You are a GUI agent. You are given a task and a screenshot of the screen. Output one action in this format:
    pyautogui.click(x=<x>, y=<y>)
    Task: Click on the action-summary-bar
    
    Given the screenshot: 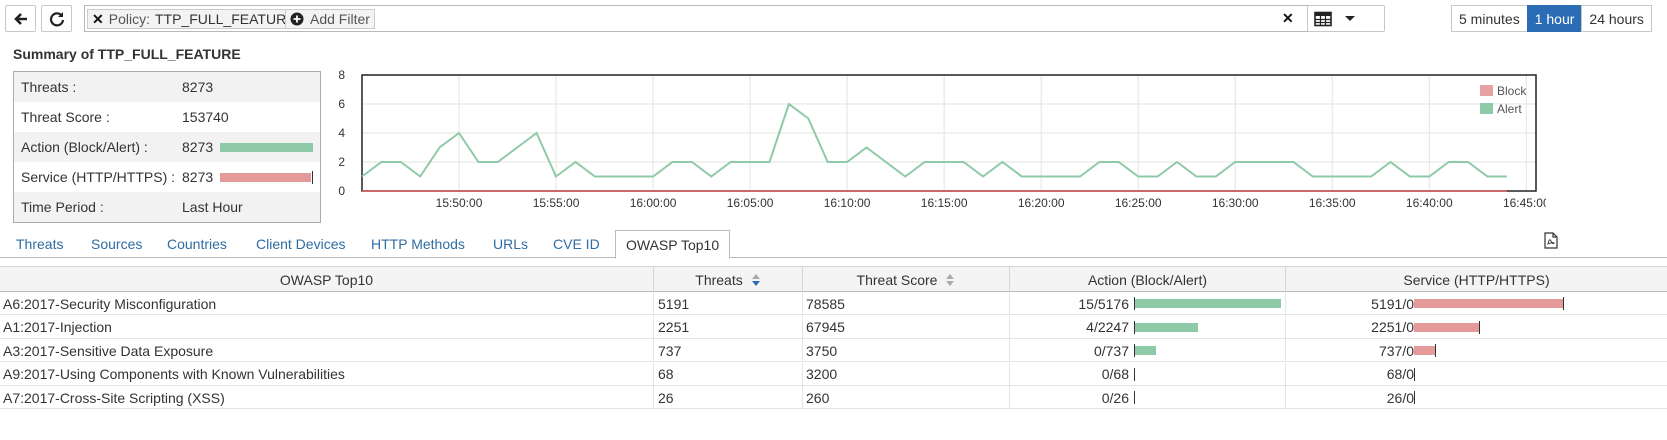 What is the action you would take?
    pyautogui.click(x=266, y=147)
    